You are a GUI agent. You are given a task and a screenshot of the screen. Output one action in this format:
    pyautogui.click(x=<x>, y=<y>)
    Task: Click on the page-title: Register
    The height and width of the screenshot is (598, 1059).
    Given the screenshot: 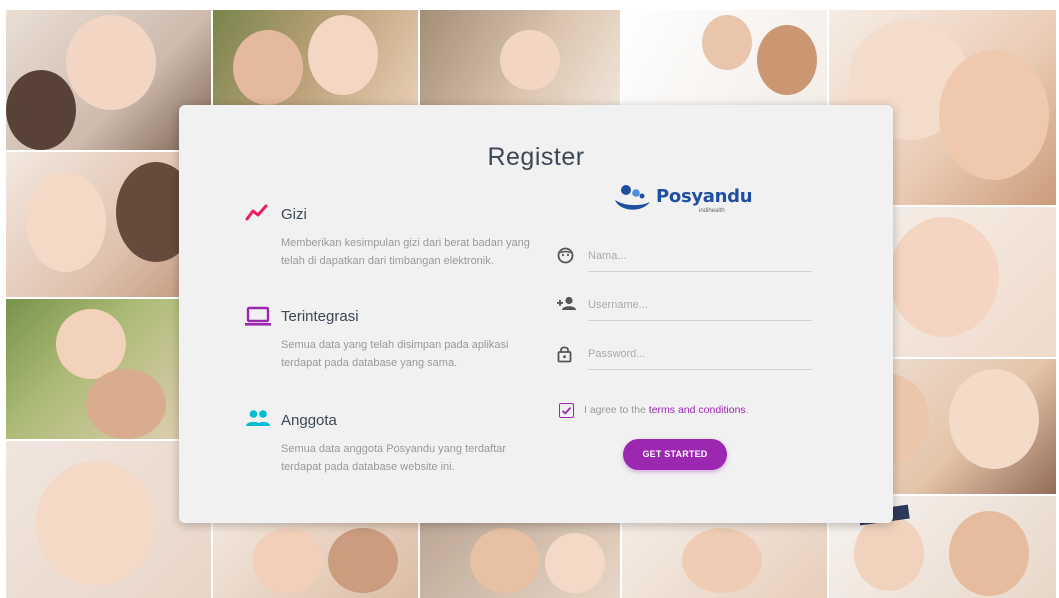 What is the action you would take?
    pyautogui.click(x=536, y=157)
    